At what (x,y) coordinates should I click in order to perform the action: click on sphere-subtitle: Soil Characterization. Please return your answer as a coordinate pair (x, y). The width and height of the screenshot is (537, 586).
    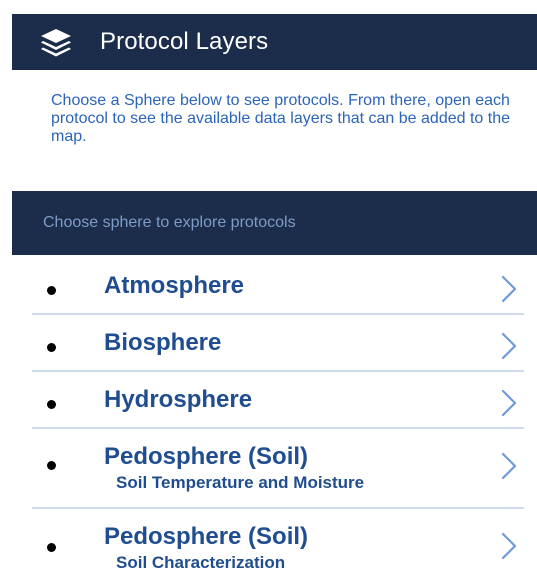
    Looking at the image, I should click on (201, 562).